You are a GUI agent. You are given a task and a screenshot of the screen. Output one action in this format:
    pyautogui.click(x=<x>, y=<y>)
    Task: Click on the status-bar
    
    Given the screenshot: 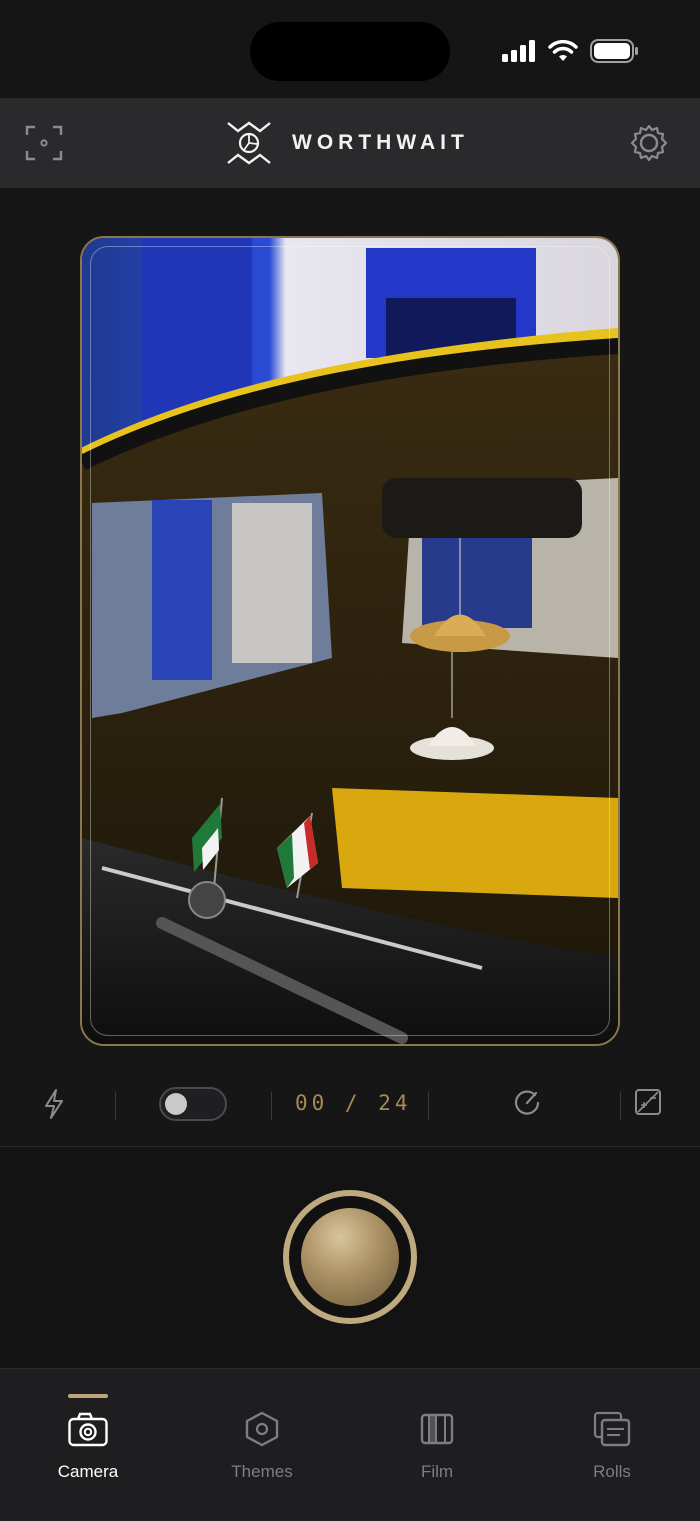 What is the action you would take?
    pyautogui.click(x=350, y=49)
    